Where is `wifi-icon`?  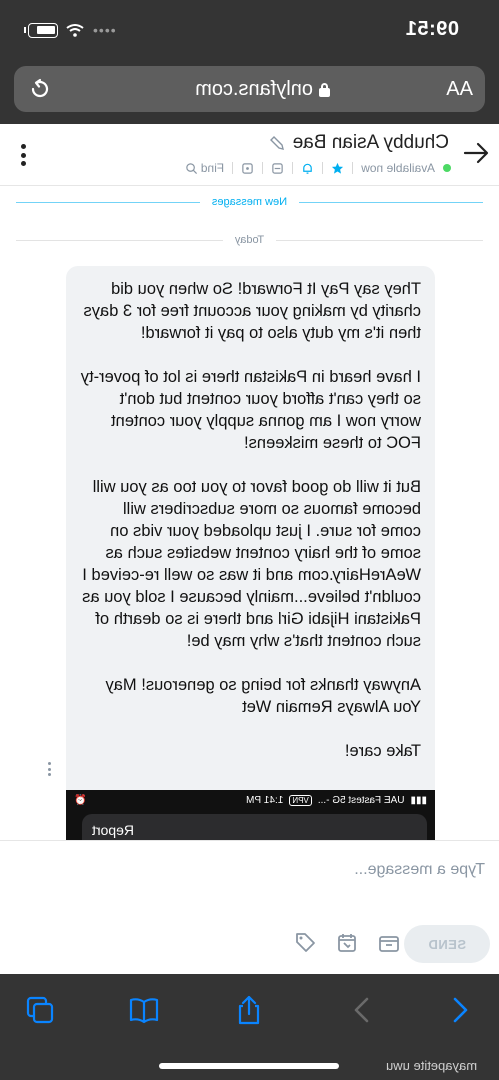 wifi-icon is located at coordinates (75, 30).